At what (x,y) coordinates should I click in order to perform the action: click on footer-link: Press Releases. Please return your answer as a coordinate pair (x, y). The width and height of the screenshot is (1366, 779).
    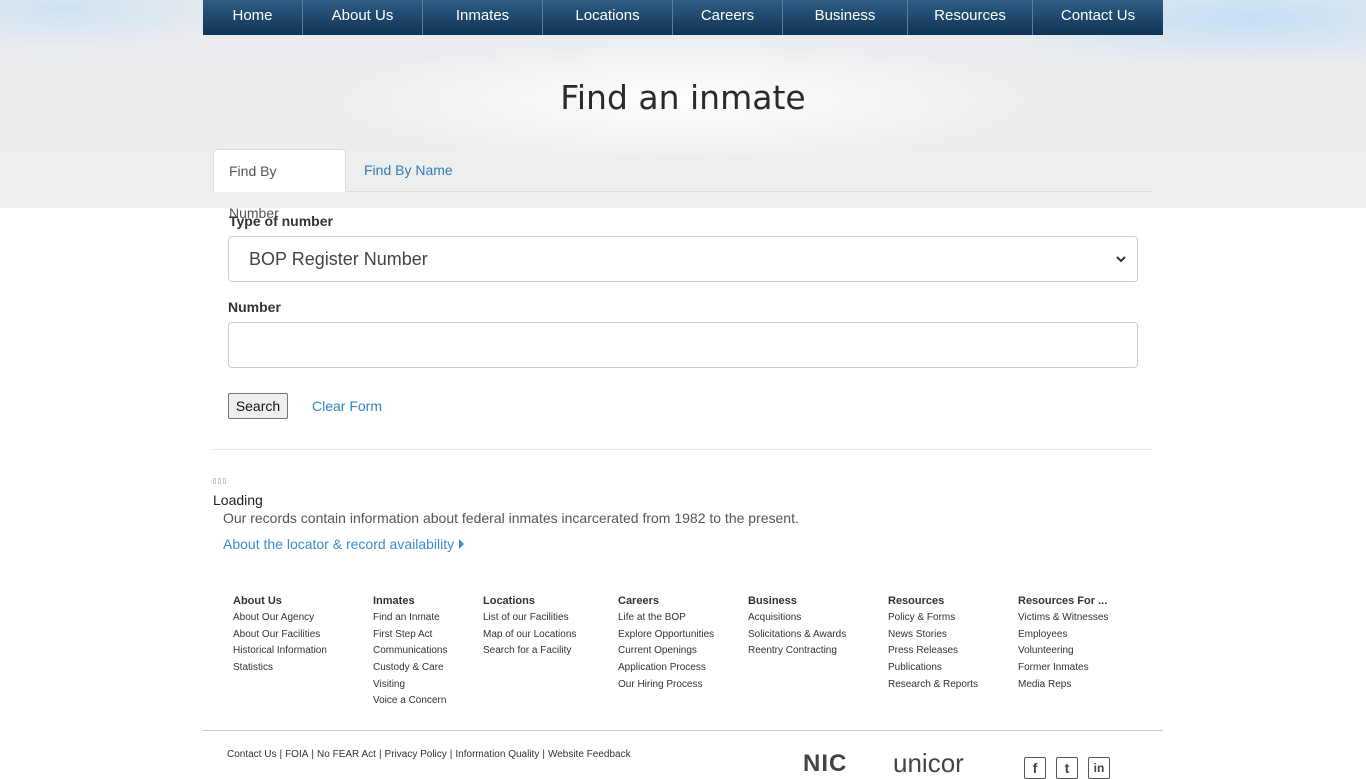
    Looking at the image, I should click on (933, 652).